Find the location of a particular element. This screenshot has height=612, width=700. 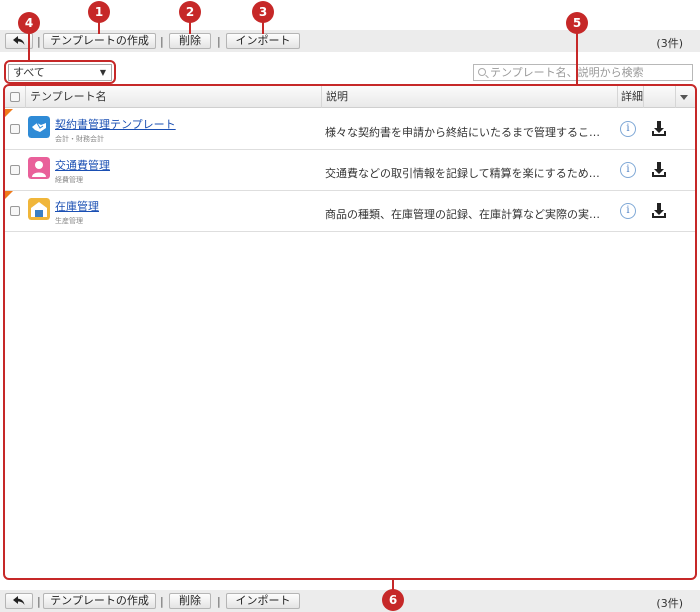

callout-marker-5: 5 is located at coordinates (577, 23).